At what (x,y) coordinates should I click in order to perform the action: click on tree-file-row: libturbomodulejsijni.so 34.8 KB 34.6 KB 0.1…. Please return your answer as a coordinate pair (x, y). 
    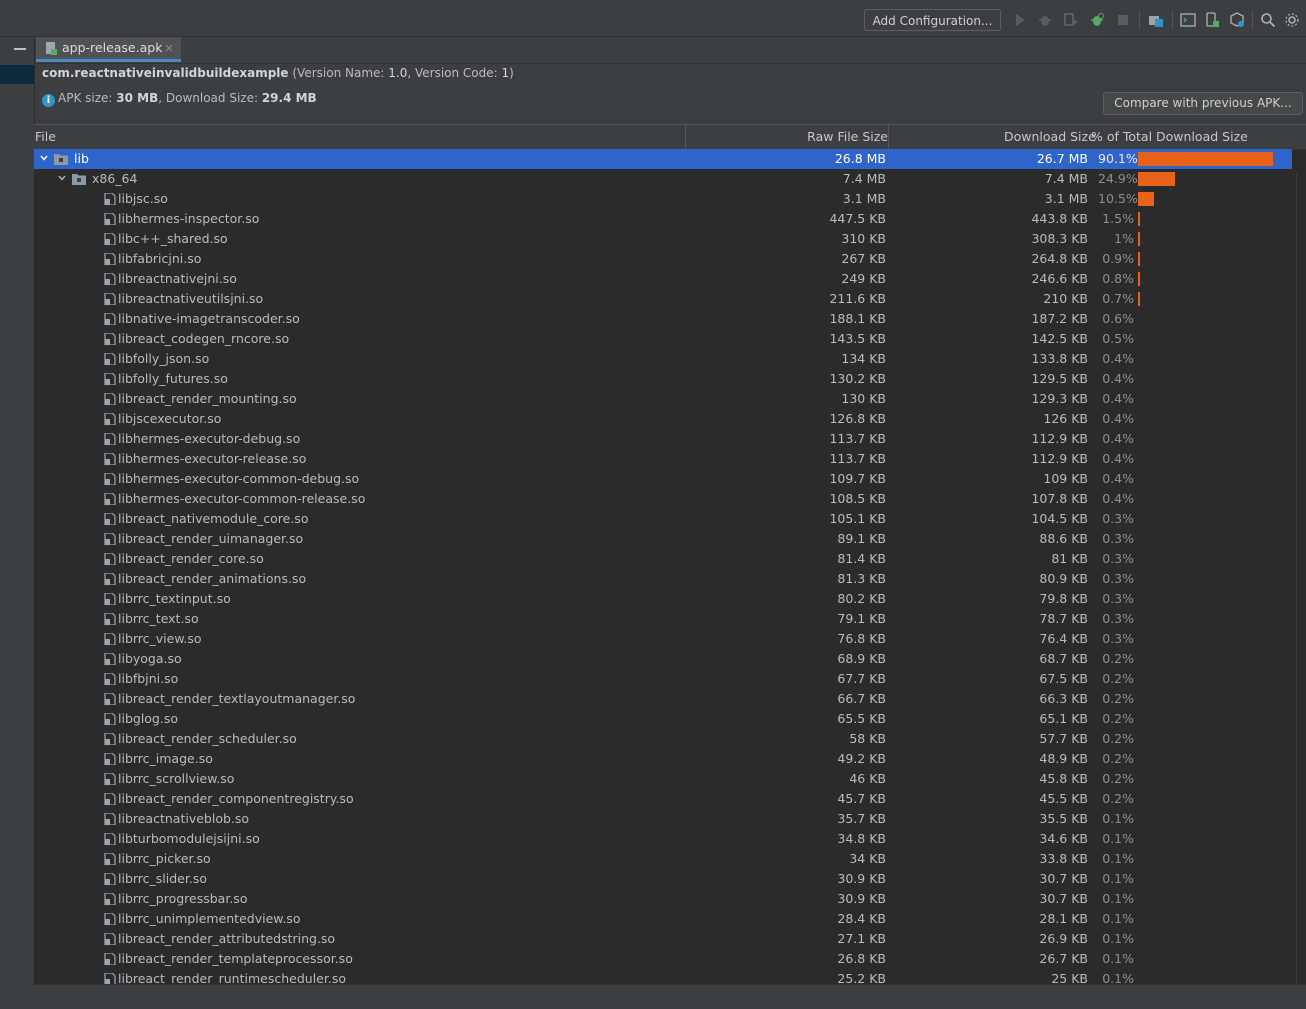
    Looking at the image, I should click on (663, 839).